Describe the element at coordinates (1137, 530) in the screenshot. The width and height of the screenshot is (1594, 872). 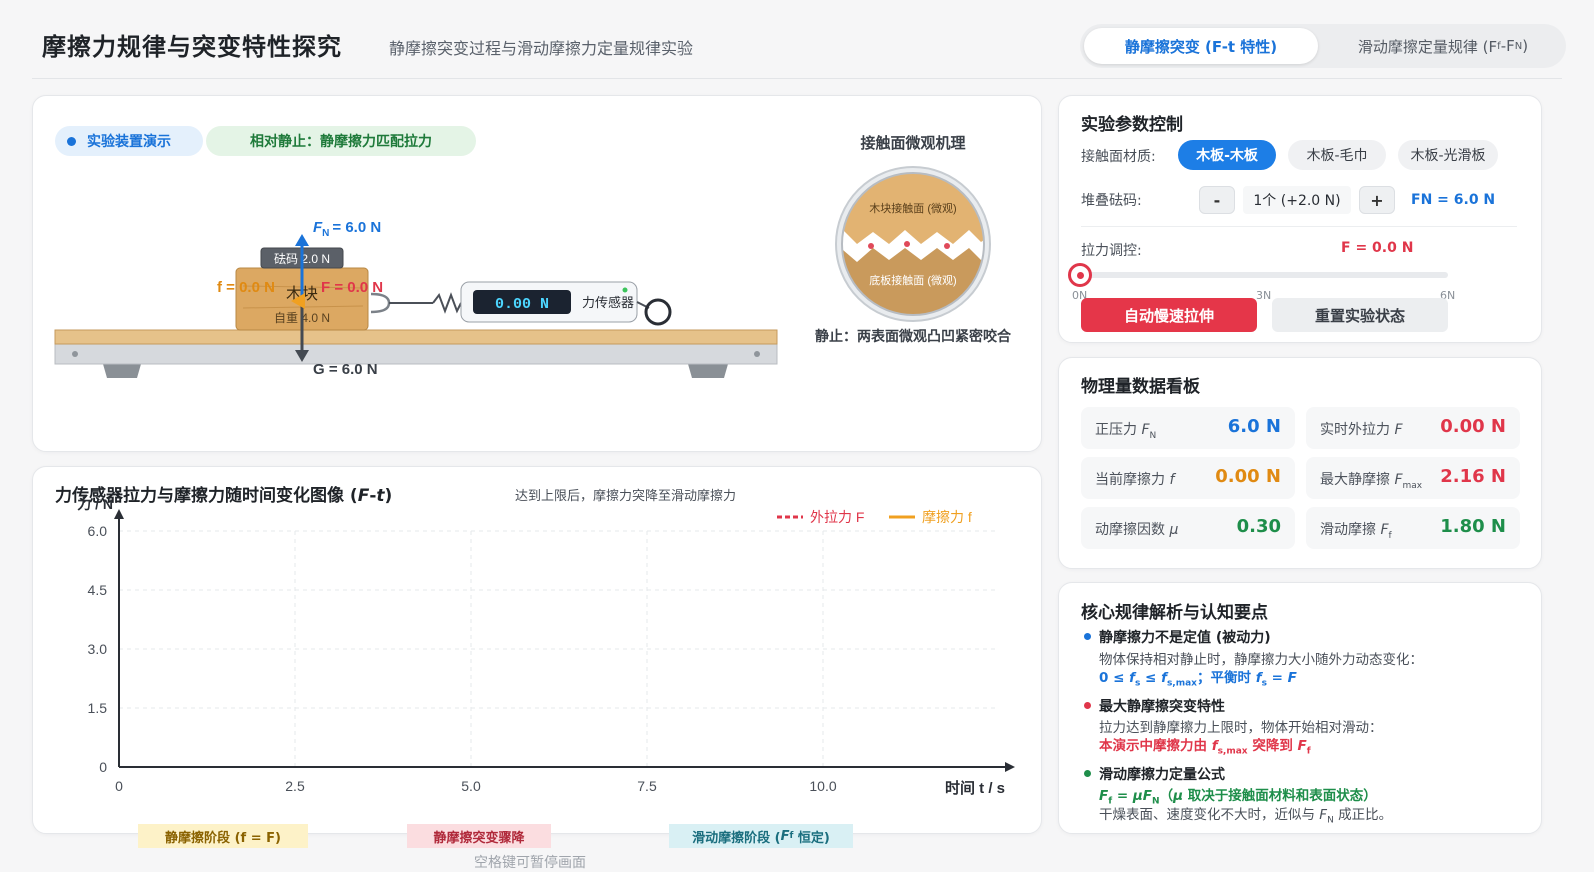
I see `dashboard-item-key: 动摩擦因数 μ` at that location.